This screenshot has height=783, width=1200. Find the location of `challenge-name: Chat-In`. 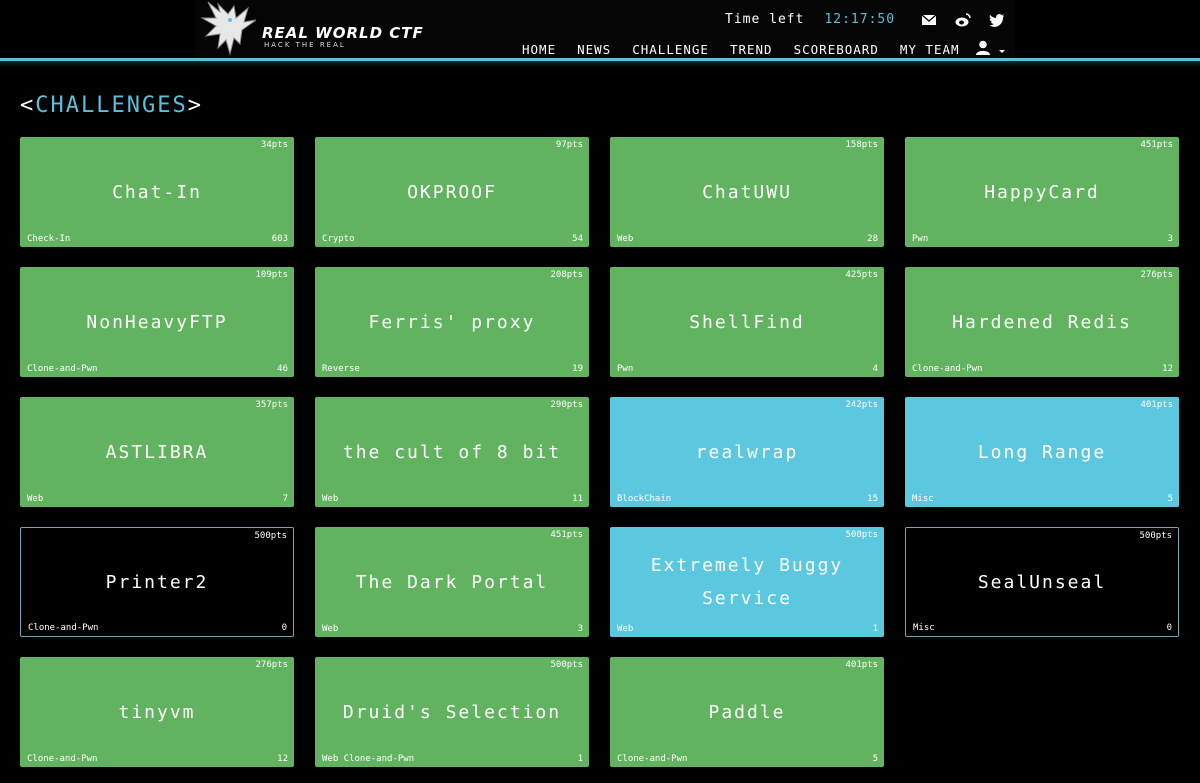

challenge-name: Chat-In is located at coordinates (157, 192).